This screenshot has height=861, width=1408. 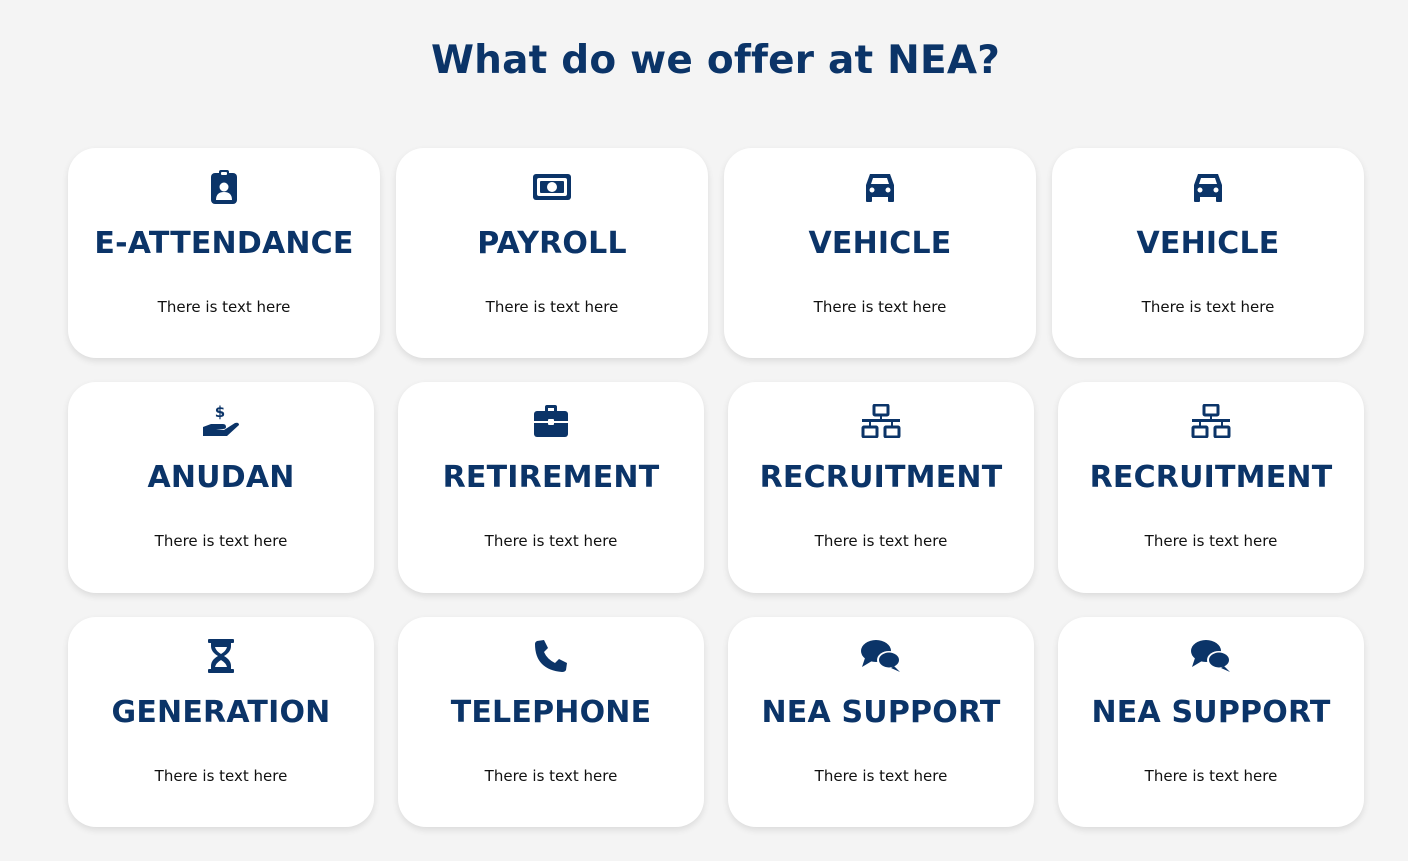 I want to click on service-card-anudan: $ ANUDAN There is text here, so click(x=221, y=487).